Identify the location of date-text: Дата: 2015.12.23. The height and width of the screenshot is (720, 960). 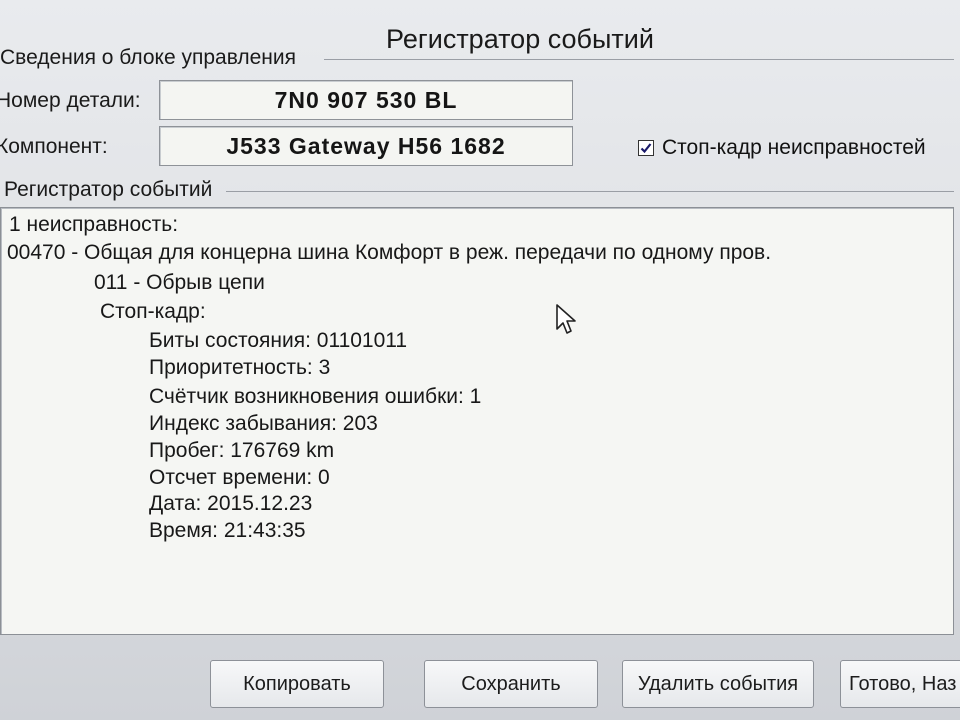
(231, 503).